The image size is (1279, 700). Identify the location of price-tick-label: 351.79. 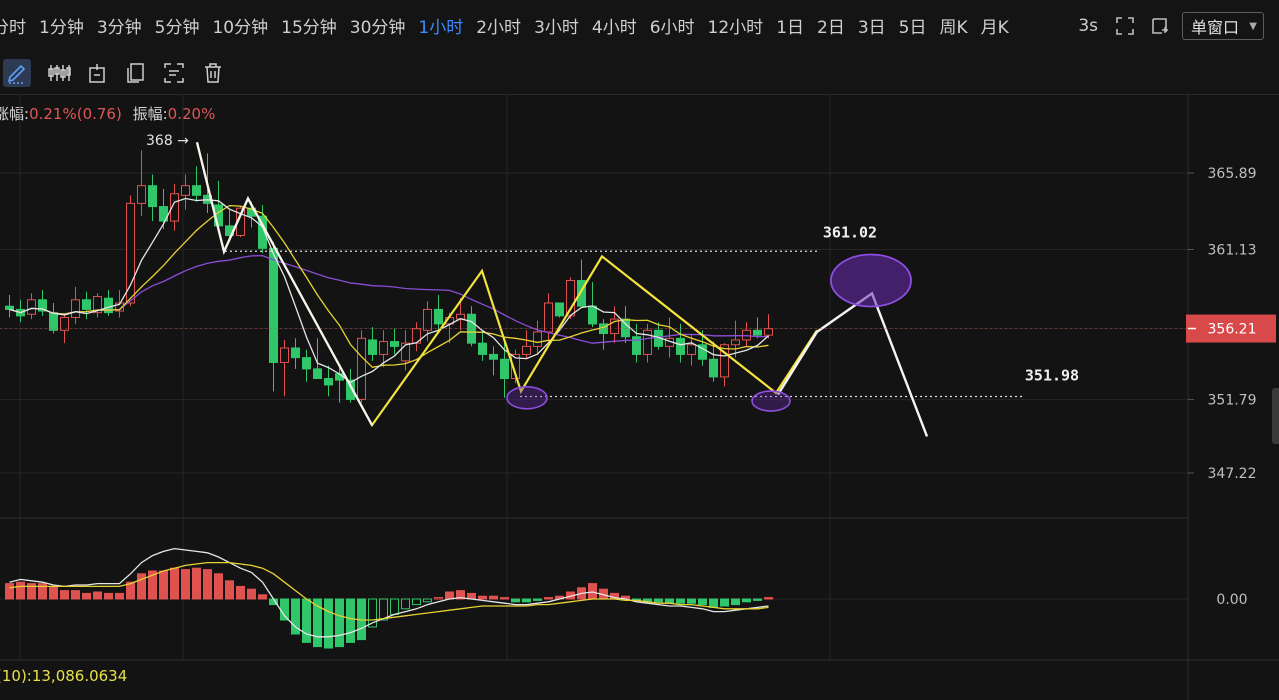
(1232, 401).